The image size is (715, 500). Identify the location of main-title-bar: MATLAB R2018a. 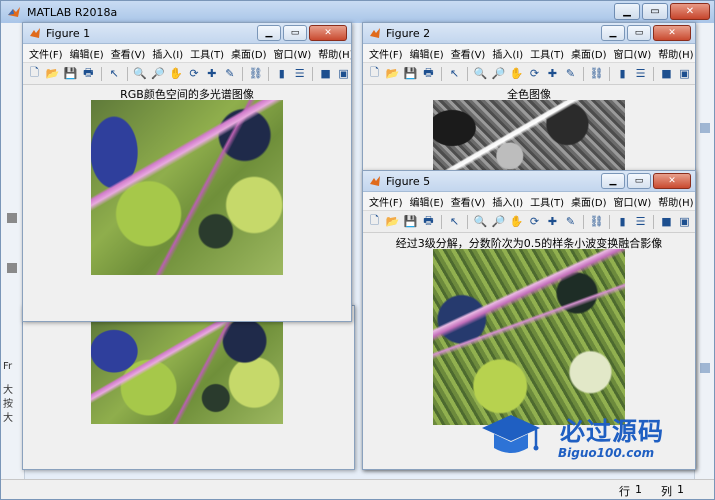
(357, 12).